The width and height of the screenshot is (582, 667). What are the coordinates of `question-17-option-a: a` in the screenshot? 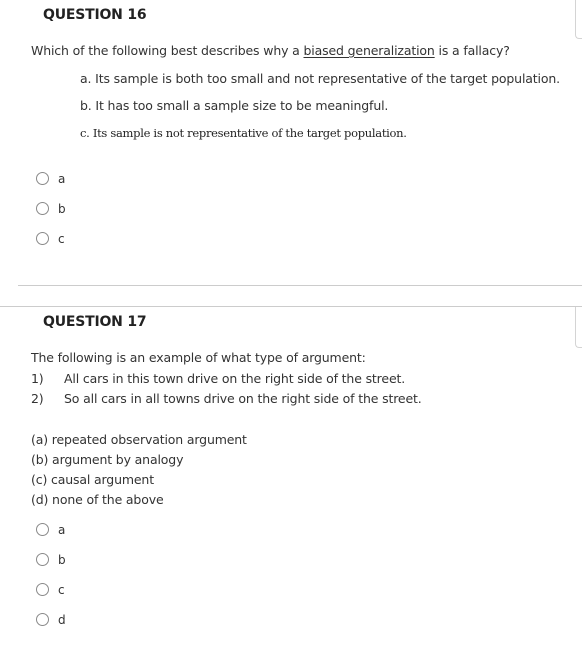 It's located at (50, 529).